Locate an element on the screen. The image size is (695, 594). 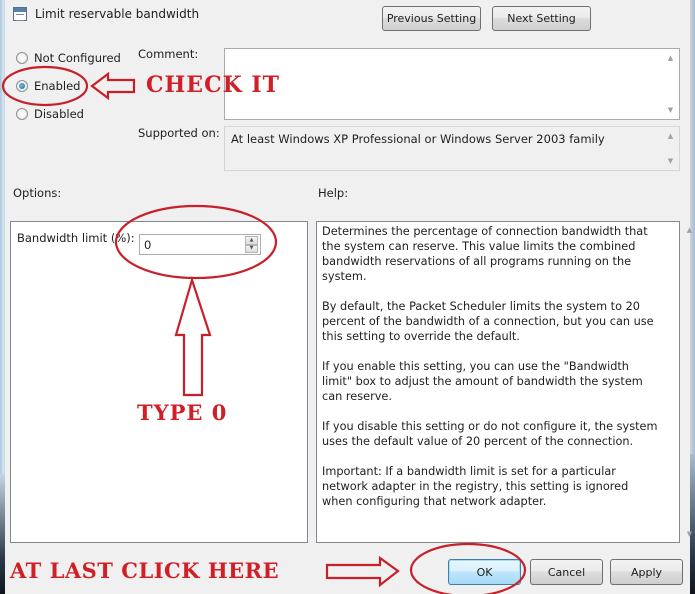
click-here-annotation: AT LAST CLICK HERE is located at coordinates (145, 570).